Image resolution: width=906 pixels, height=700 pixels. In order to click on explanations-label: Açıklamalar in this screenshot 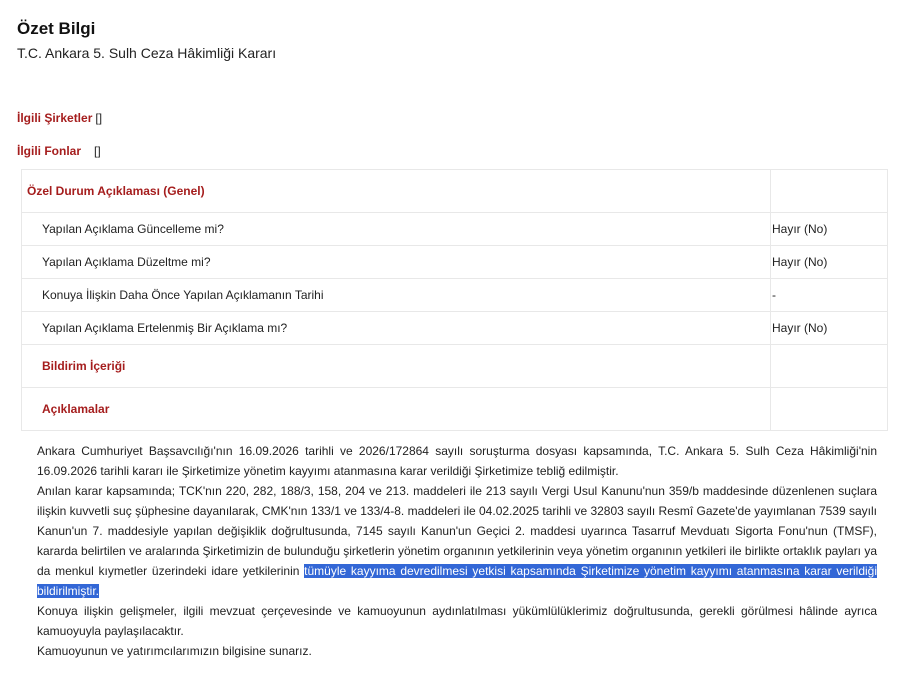, I will do `click(396, 409)`.